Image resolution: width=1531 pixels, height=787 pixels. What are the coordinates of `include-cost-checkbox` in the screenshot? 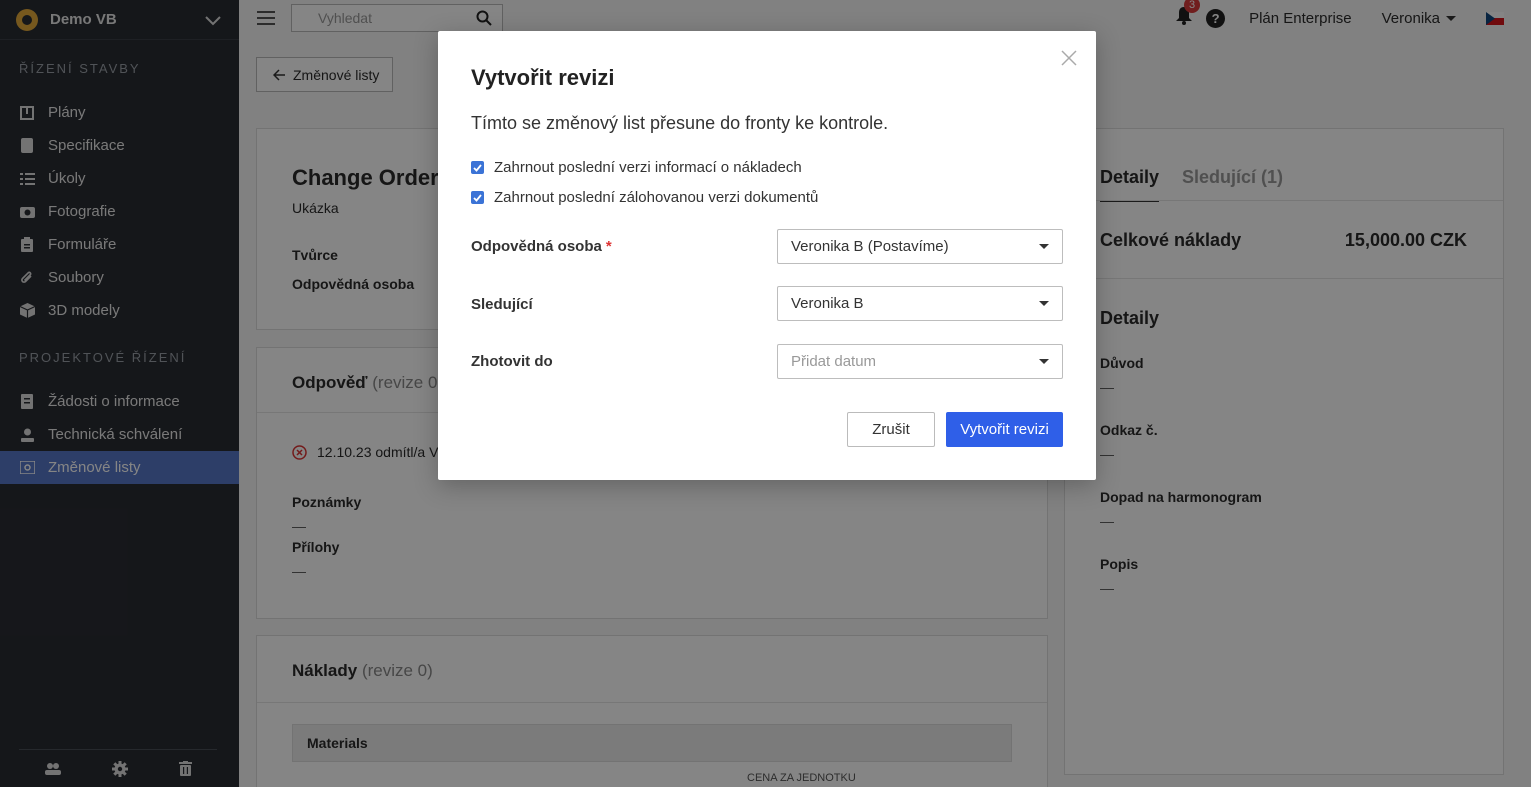 It's located at (477, 167).